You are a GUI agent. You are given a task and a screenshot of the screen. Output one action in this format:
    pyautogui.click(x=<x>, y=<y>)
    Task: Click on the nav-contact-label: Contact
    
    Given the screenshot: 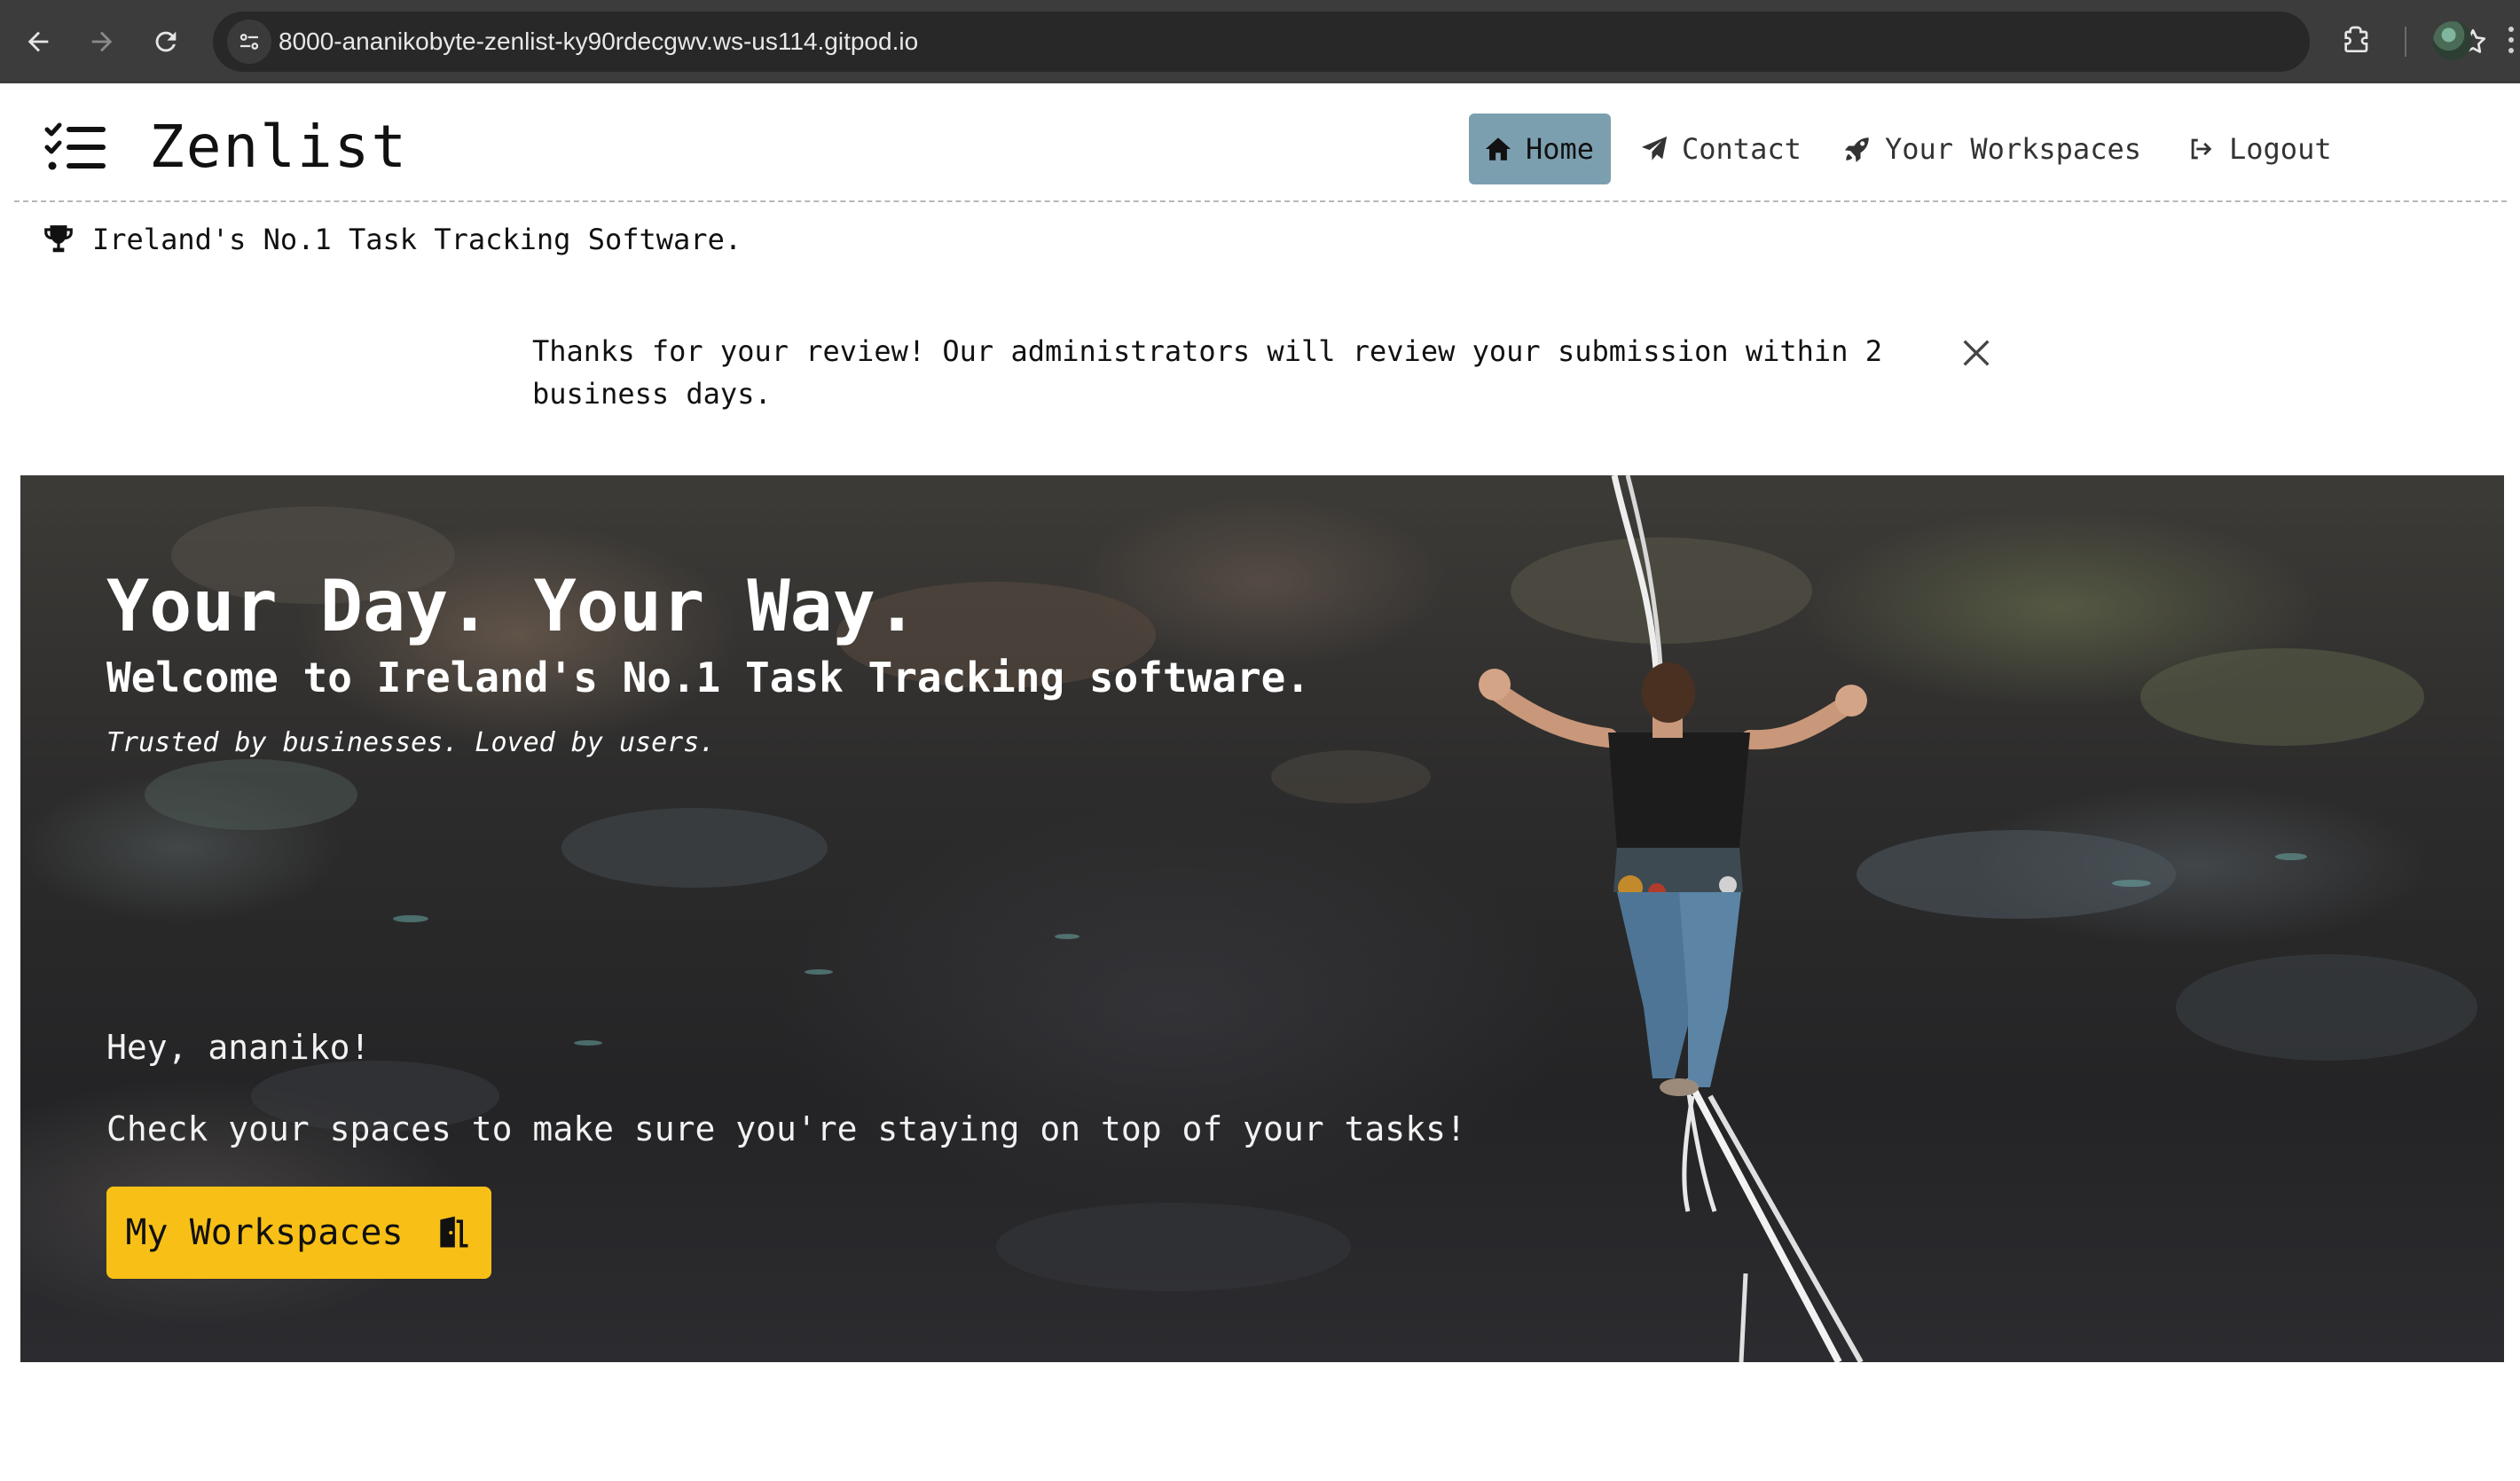 What is the action you would take?
    pyautogui.click(x=1742, y=149)
    